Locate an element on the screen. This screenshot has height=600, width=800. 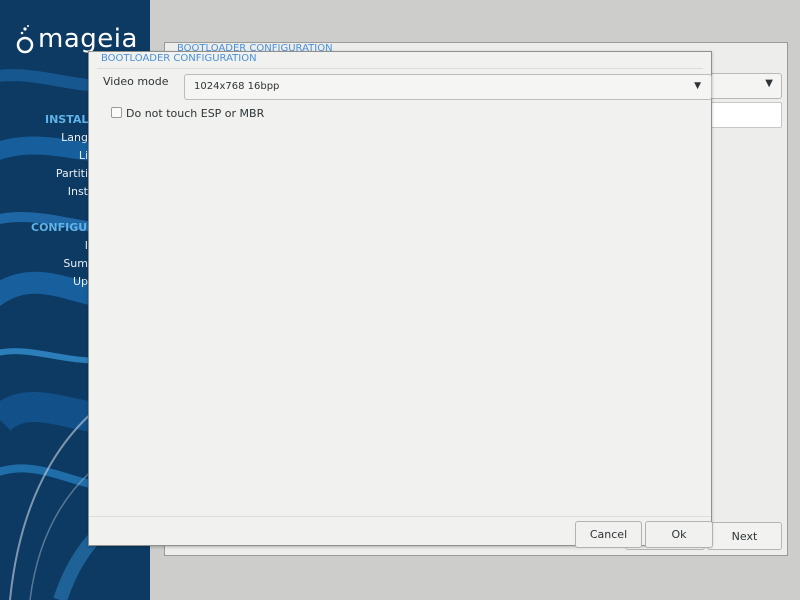
video-mode-value: 1024x768 16bpp is located at coordinates (237, 86).